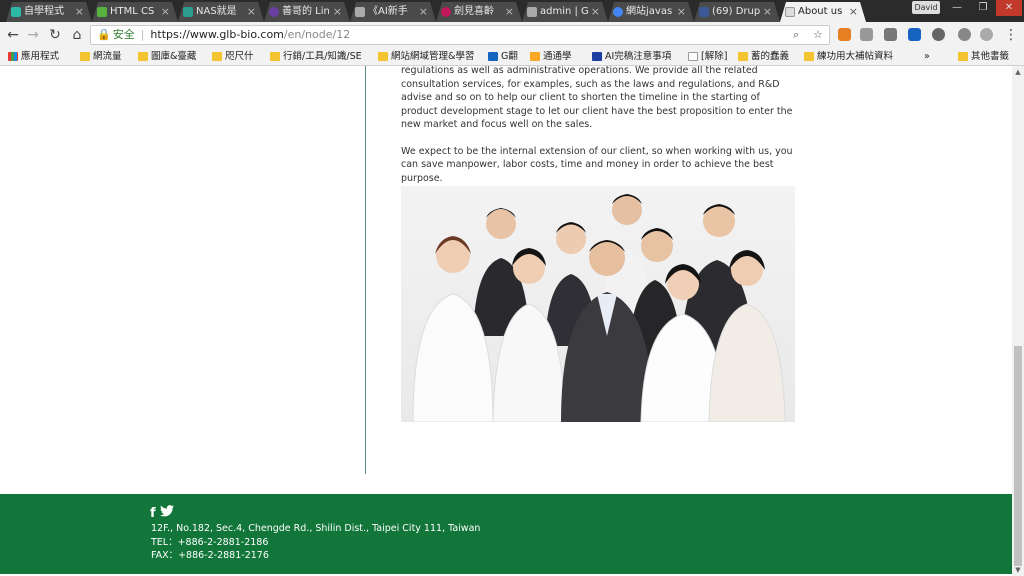 Image resolution: width=1024 pixels, height=576 pixels. Describe the element at coordinates (317, 34) in the screenshot. I see `url-path: /en/node/12` at that location.